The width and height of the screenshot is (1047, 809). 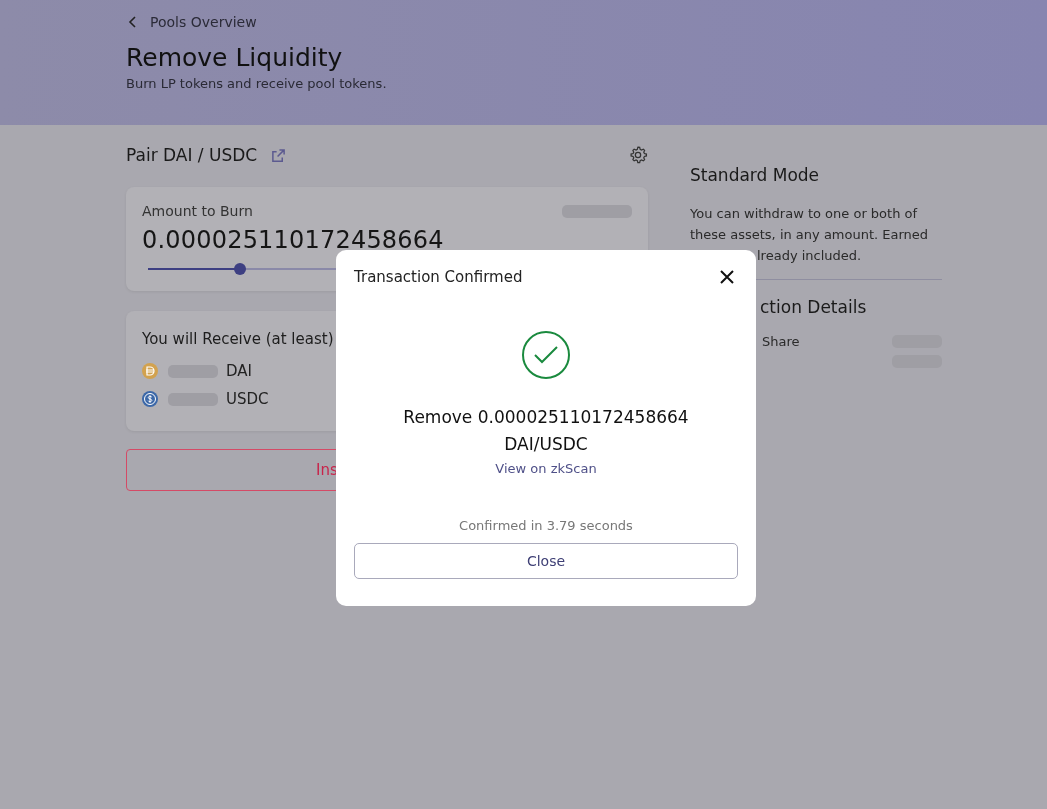 I want to click on mode-description: You can withdraw to one or both of these assets, in any amount. Earned lready included., so click(x=810, y=235).